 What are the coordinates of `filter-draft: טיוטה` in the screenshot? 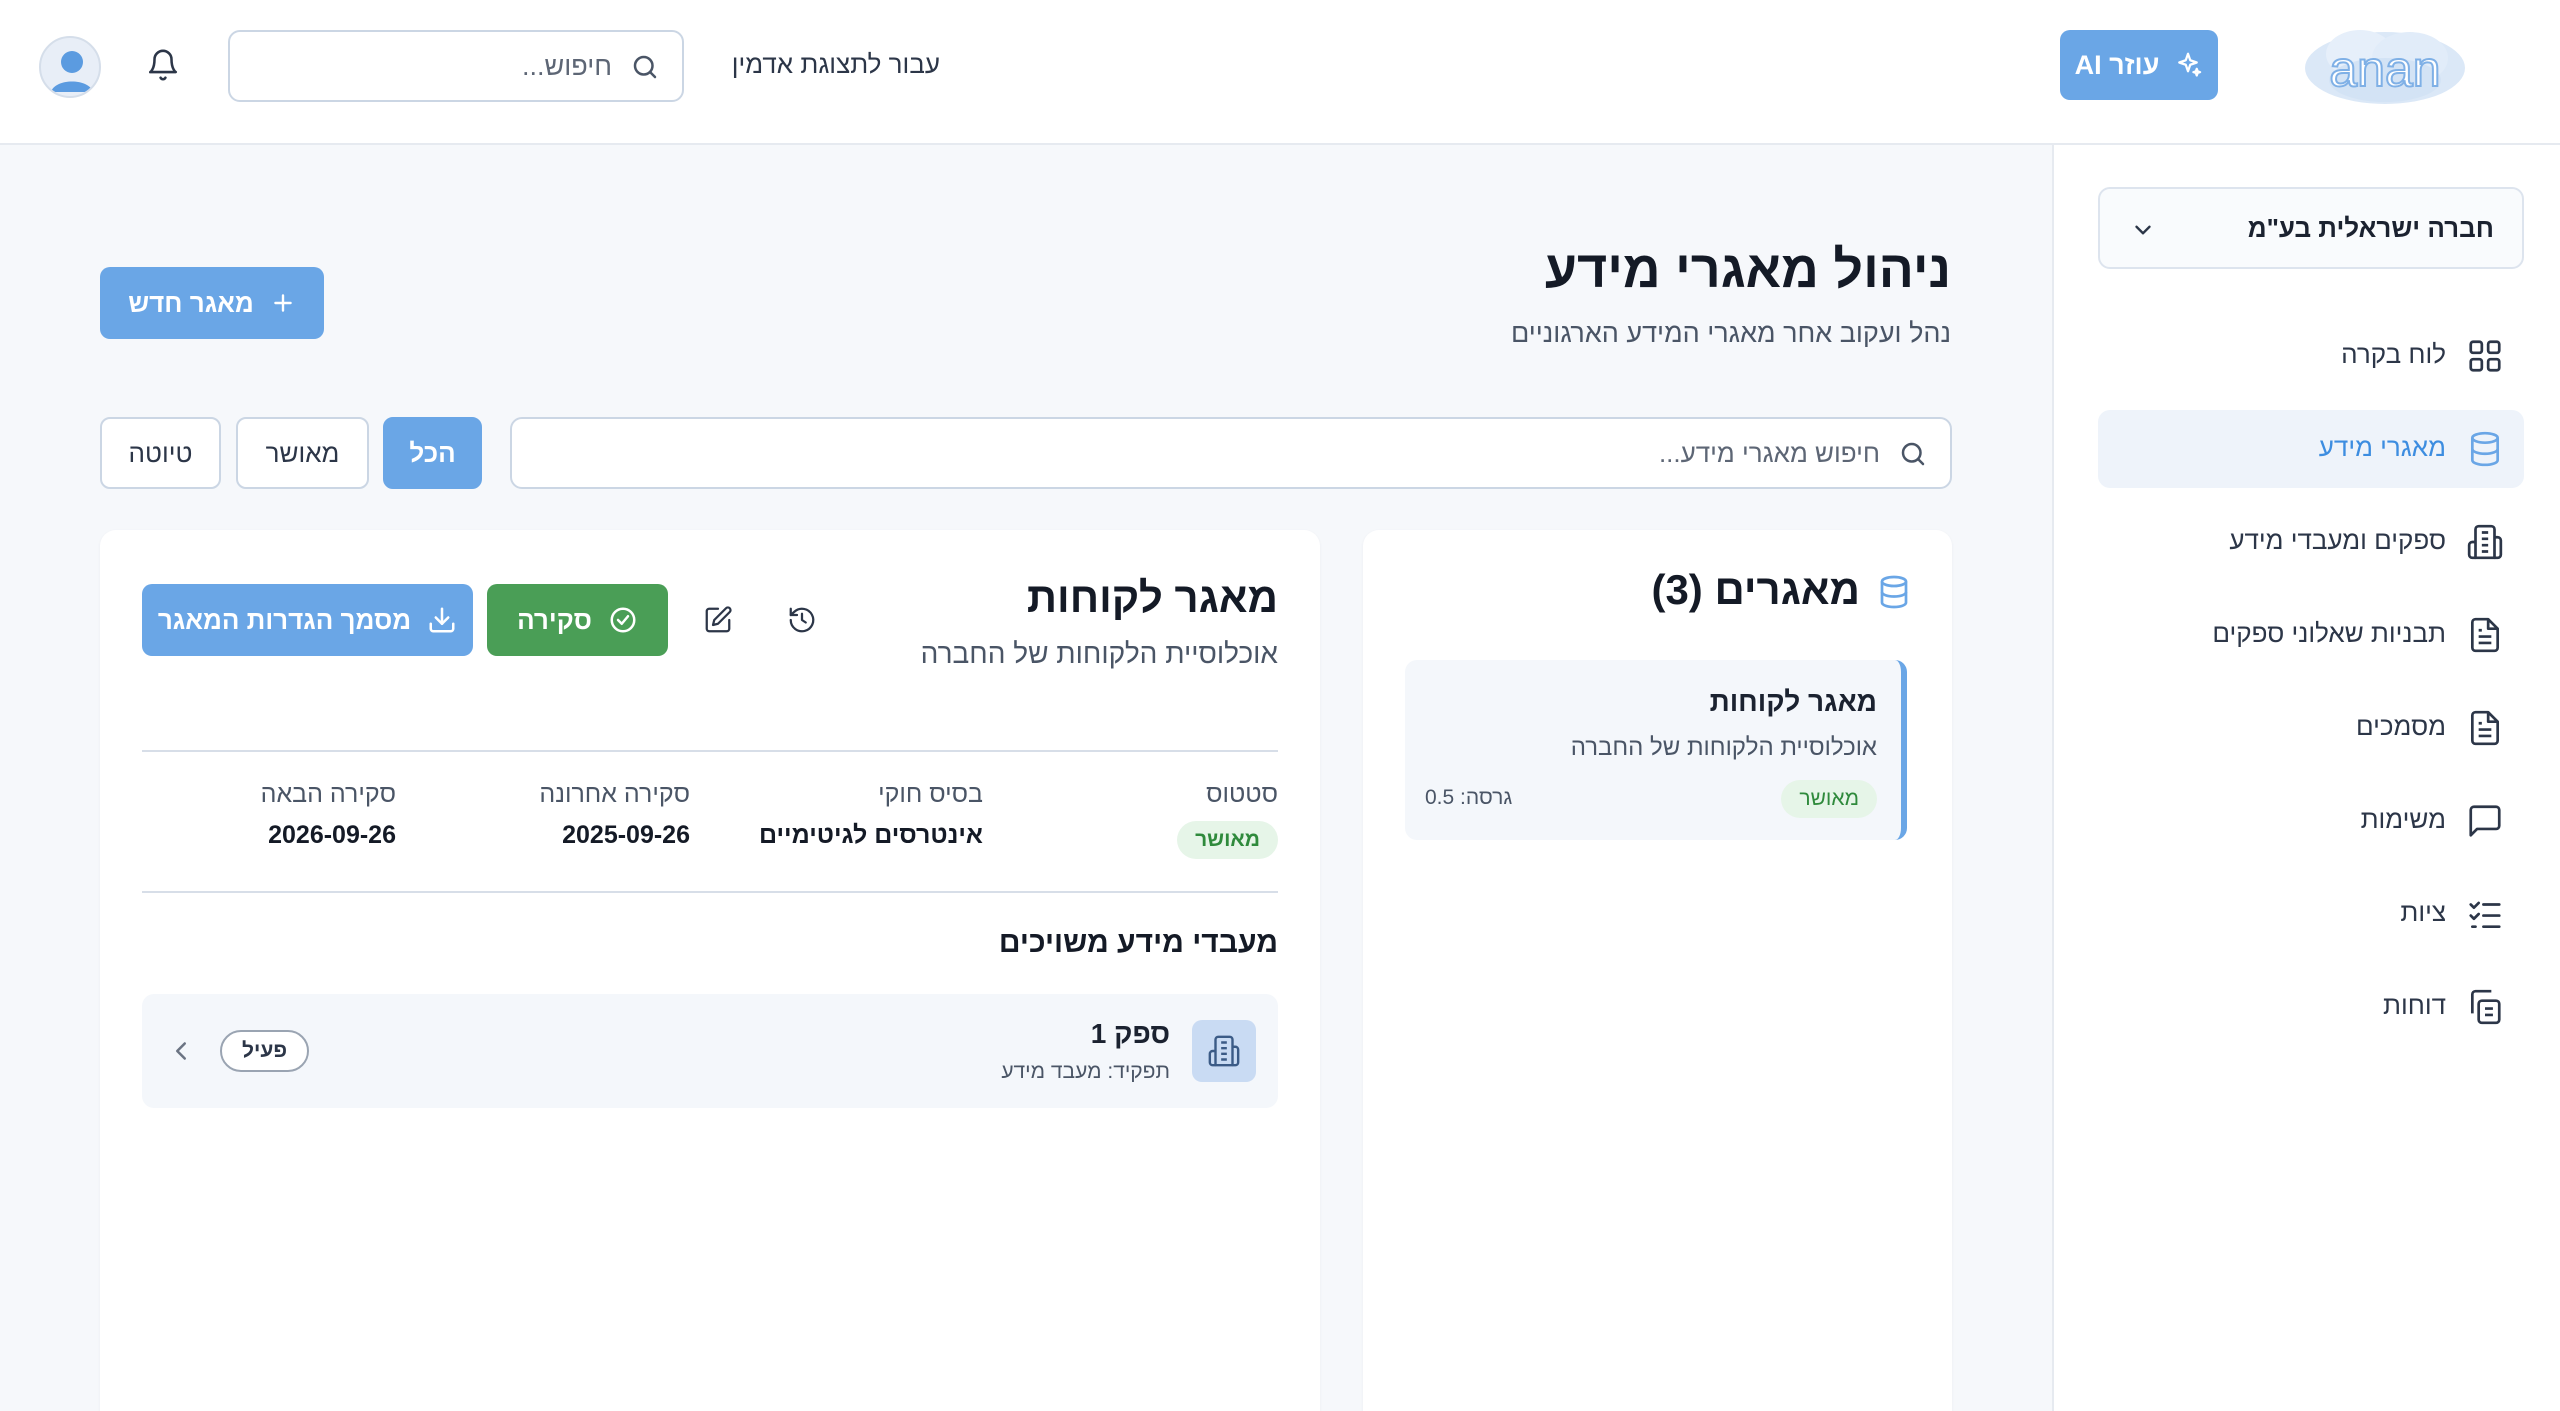 It's located at (160, 453).